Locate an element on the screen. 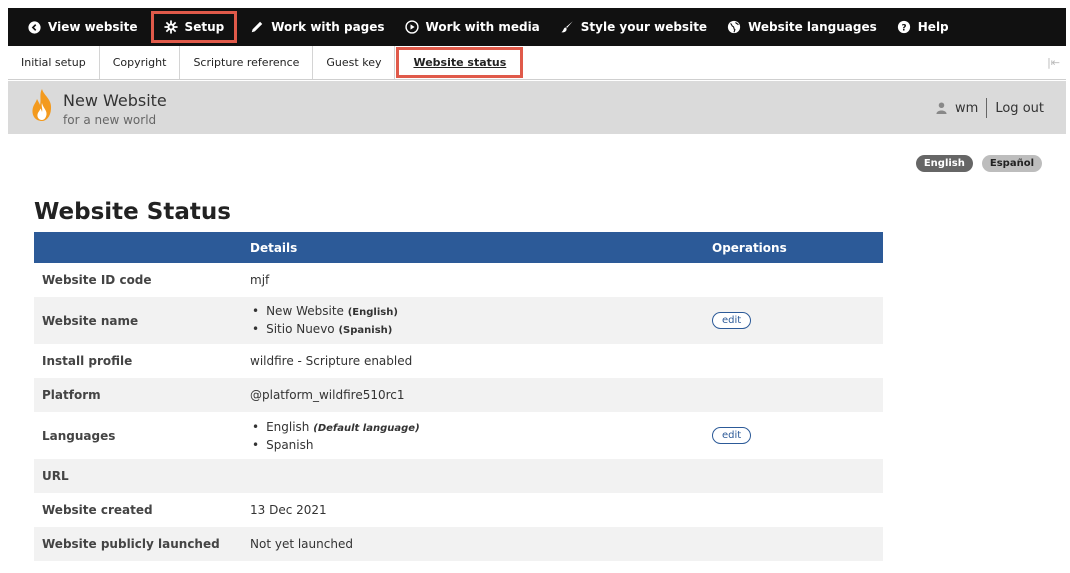 This screenshot has width=1070, height=573. collapse-toolbar-icon: |⇤ is located at coordinates (1053, 62).